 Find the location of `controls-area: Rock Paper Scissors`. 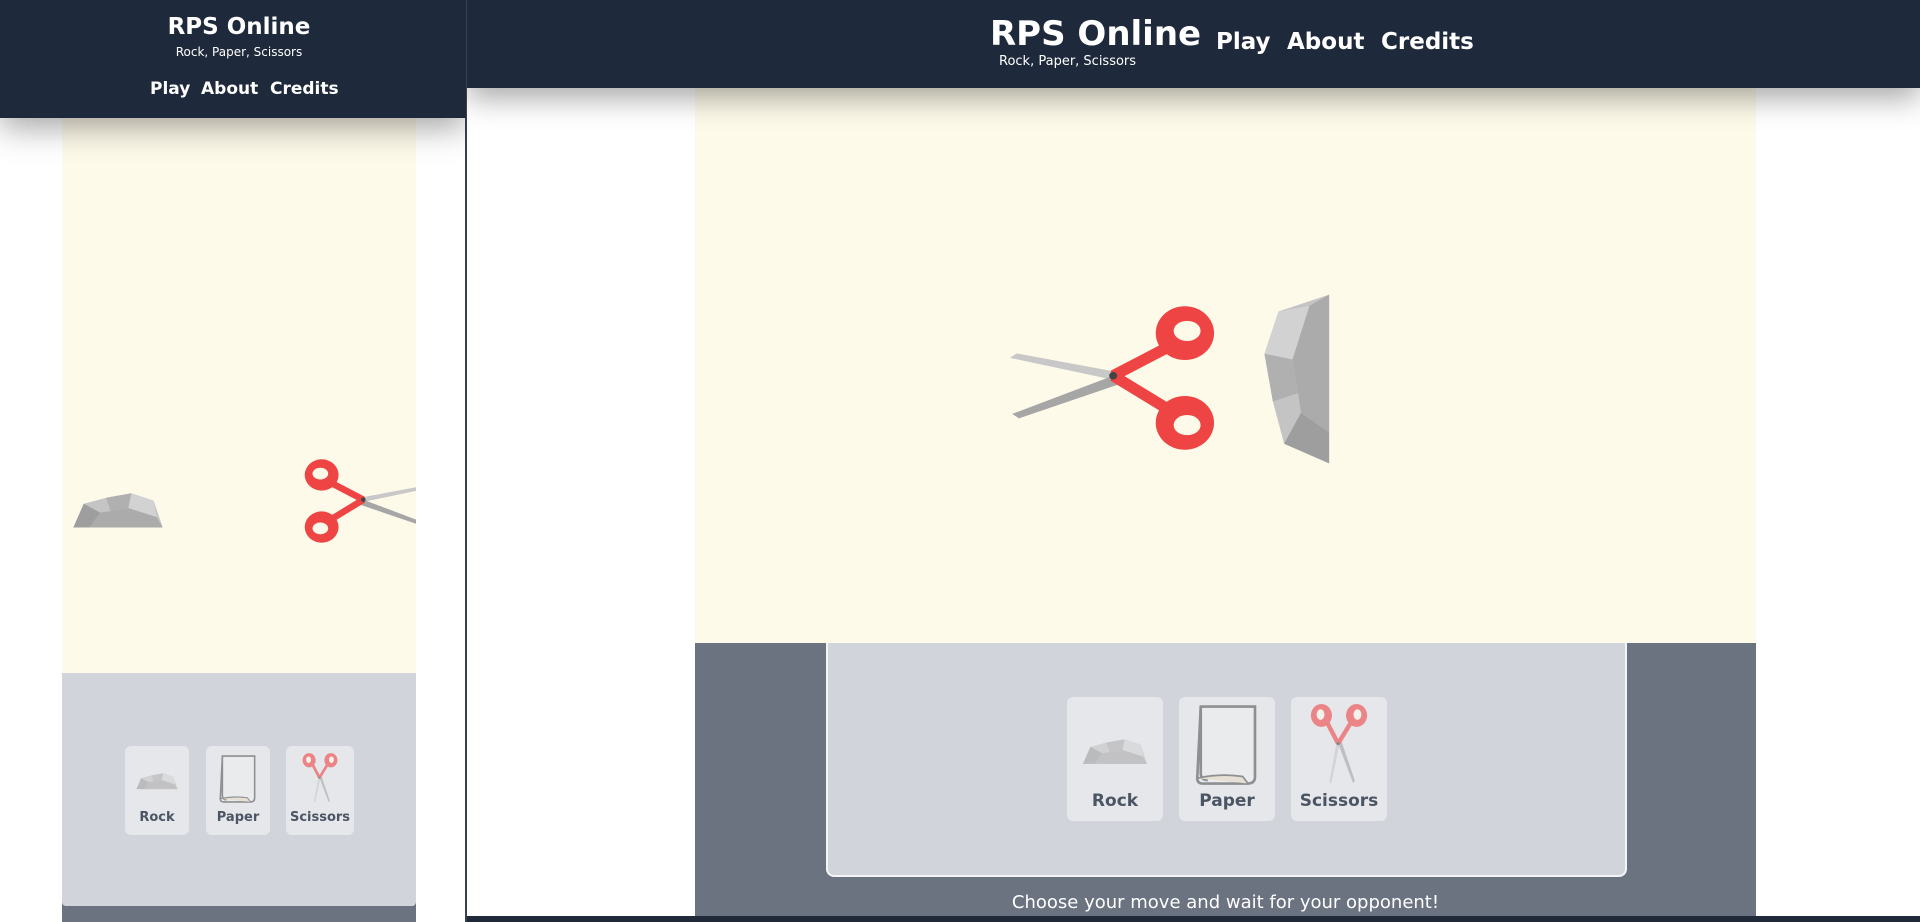

controls-area: Rock Paper Scissors is located at coordinates (239, 789).